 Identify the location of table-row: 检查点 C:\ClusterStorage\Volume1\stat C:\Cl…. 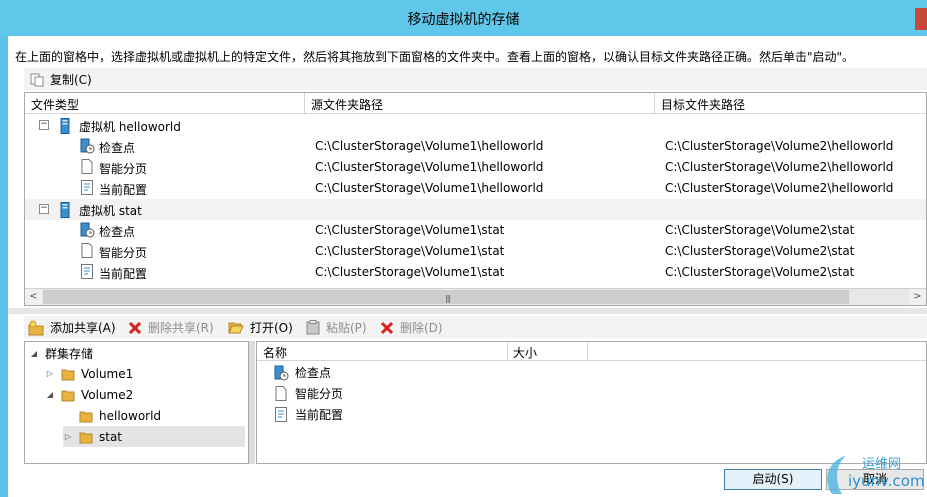
(475, 230).